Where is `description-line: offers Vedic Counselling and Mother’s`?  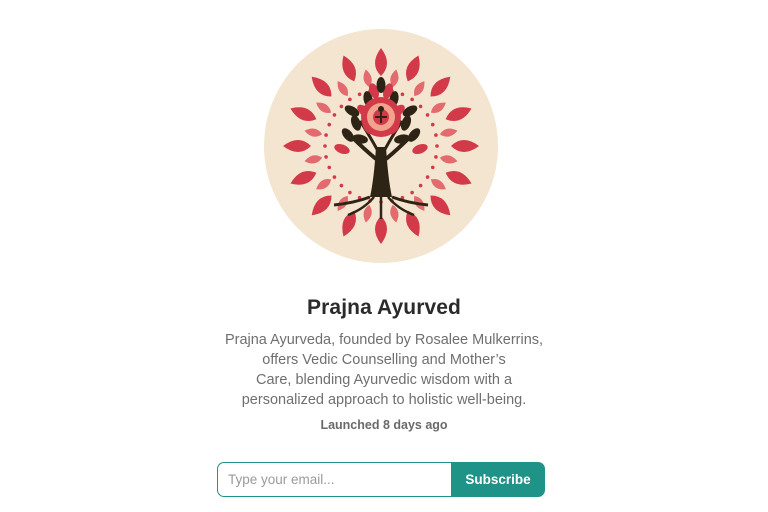 description-line: offers Vedic Counselling and Mother’s is located at coordinates (384, 360).